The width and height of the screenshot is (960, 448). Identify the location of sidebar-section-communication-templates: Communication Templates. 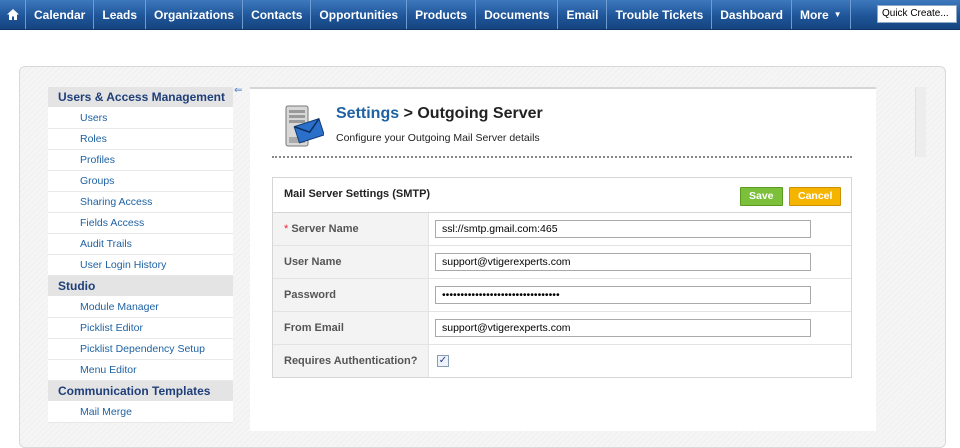
(140, 391).